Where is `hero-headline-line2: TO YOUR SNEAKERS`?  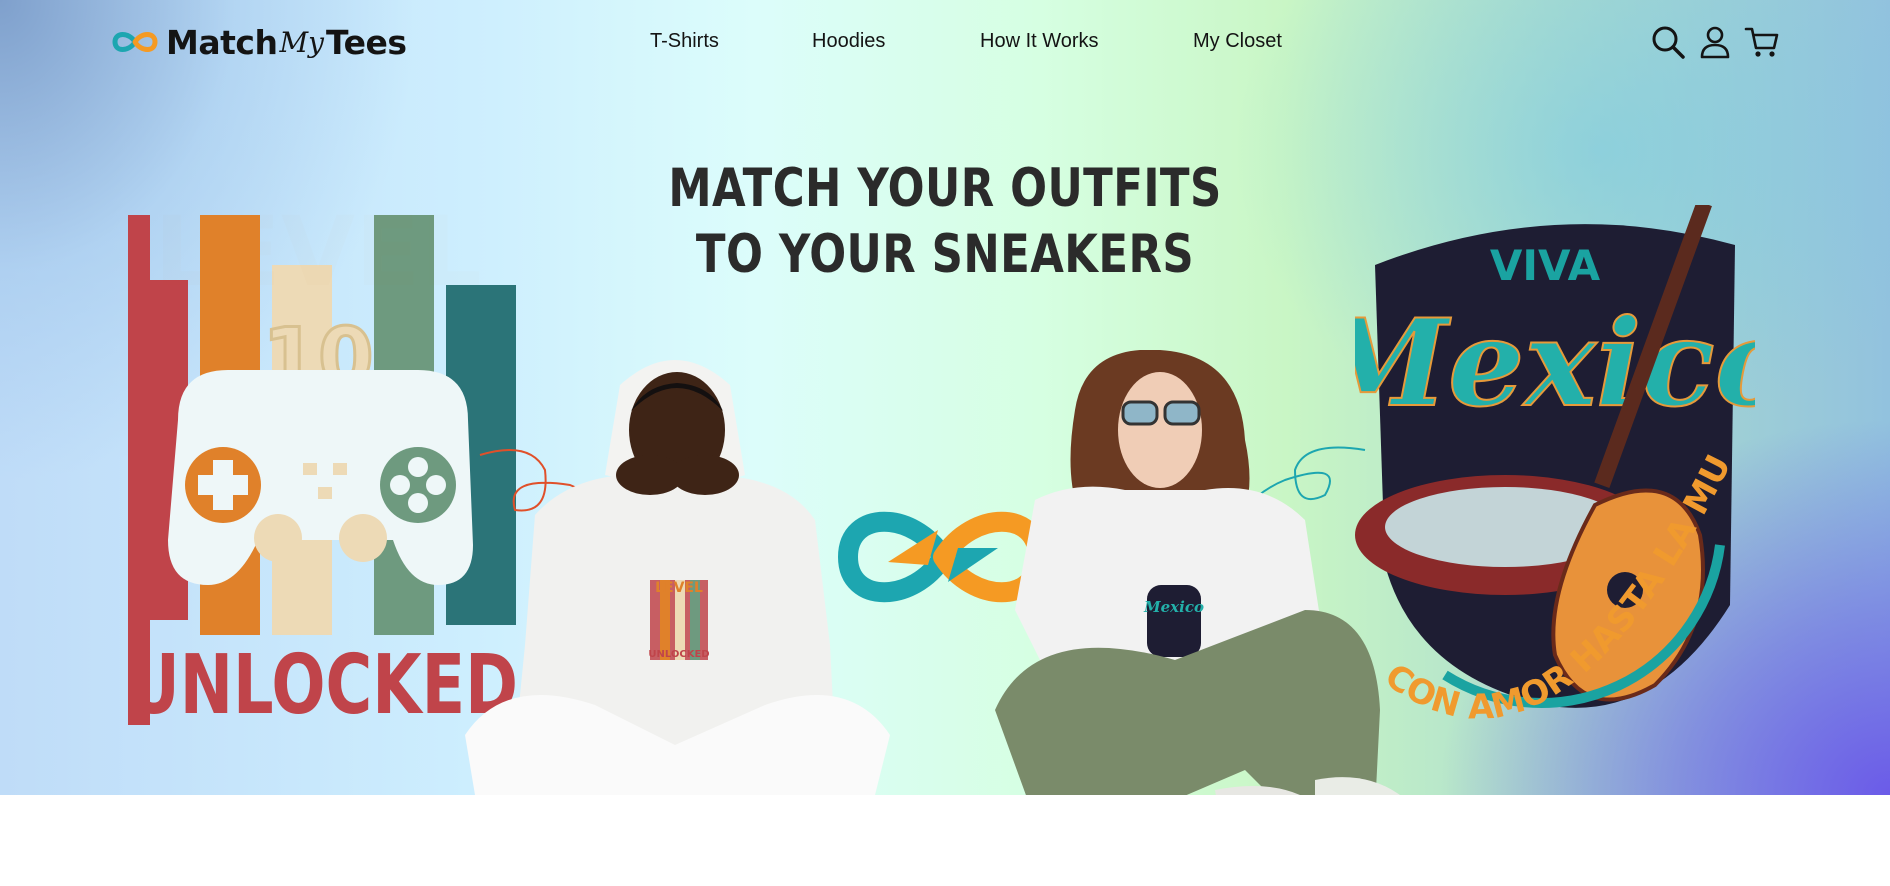 hero-headline-line2: TO YOUR SNEAKERS is located at coordinates (945, 254).